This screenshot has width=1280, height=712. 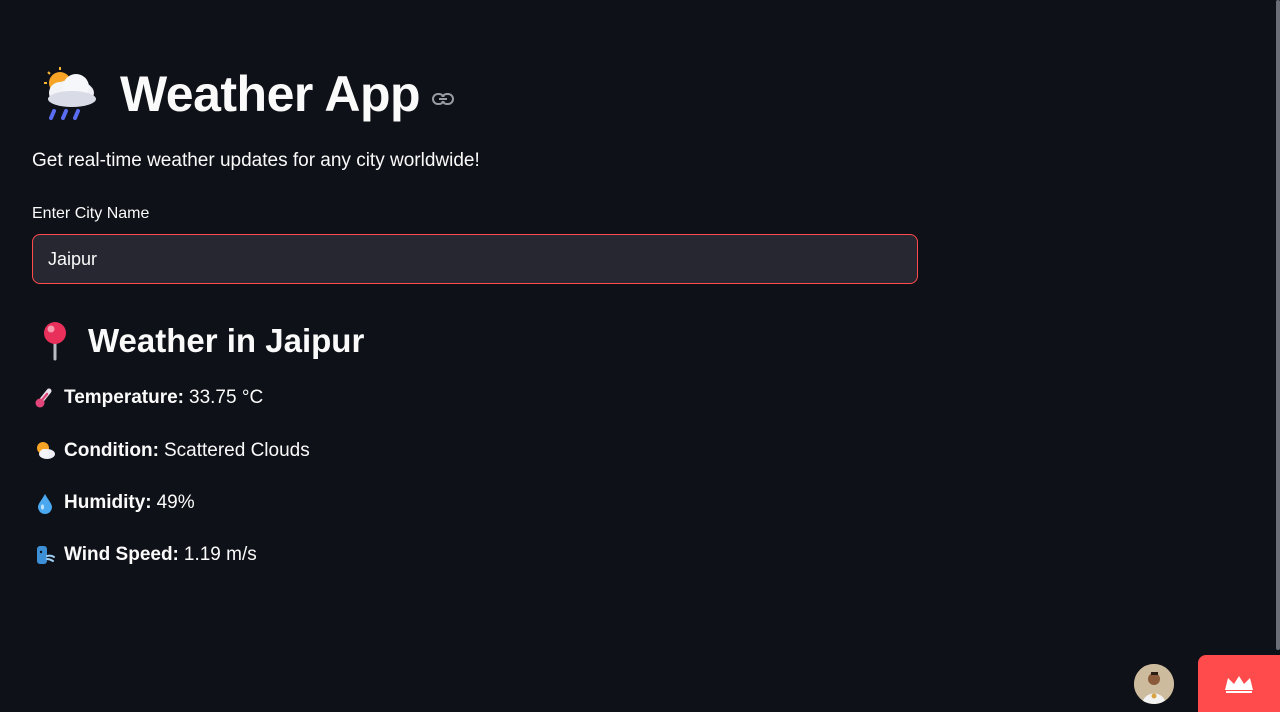 I want to click on link-icon, so click(x=443, y=99).